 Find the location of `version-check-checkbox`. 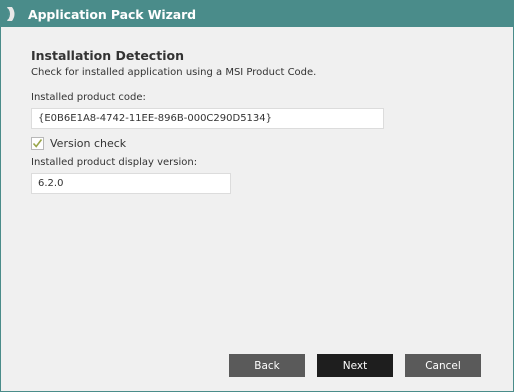

version-check-checkbox is located at coordinates (37, 143).